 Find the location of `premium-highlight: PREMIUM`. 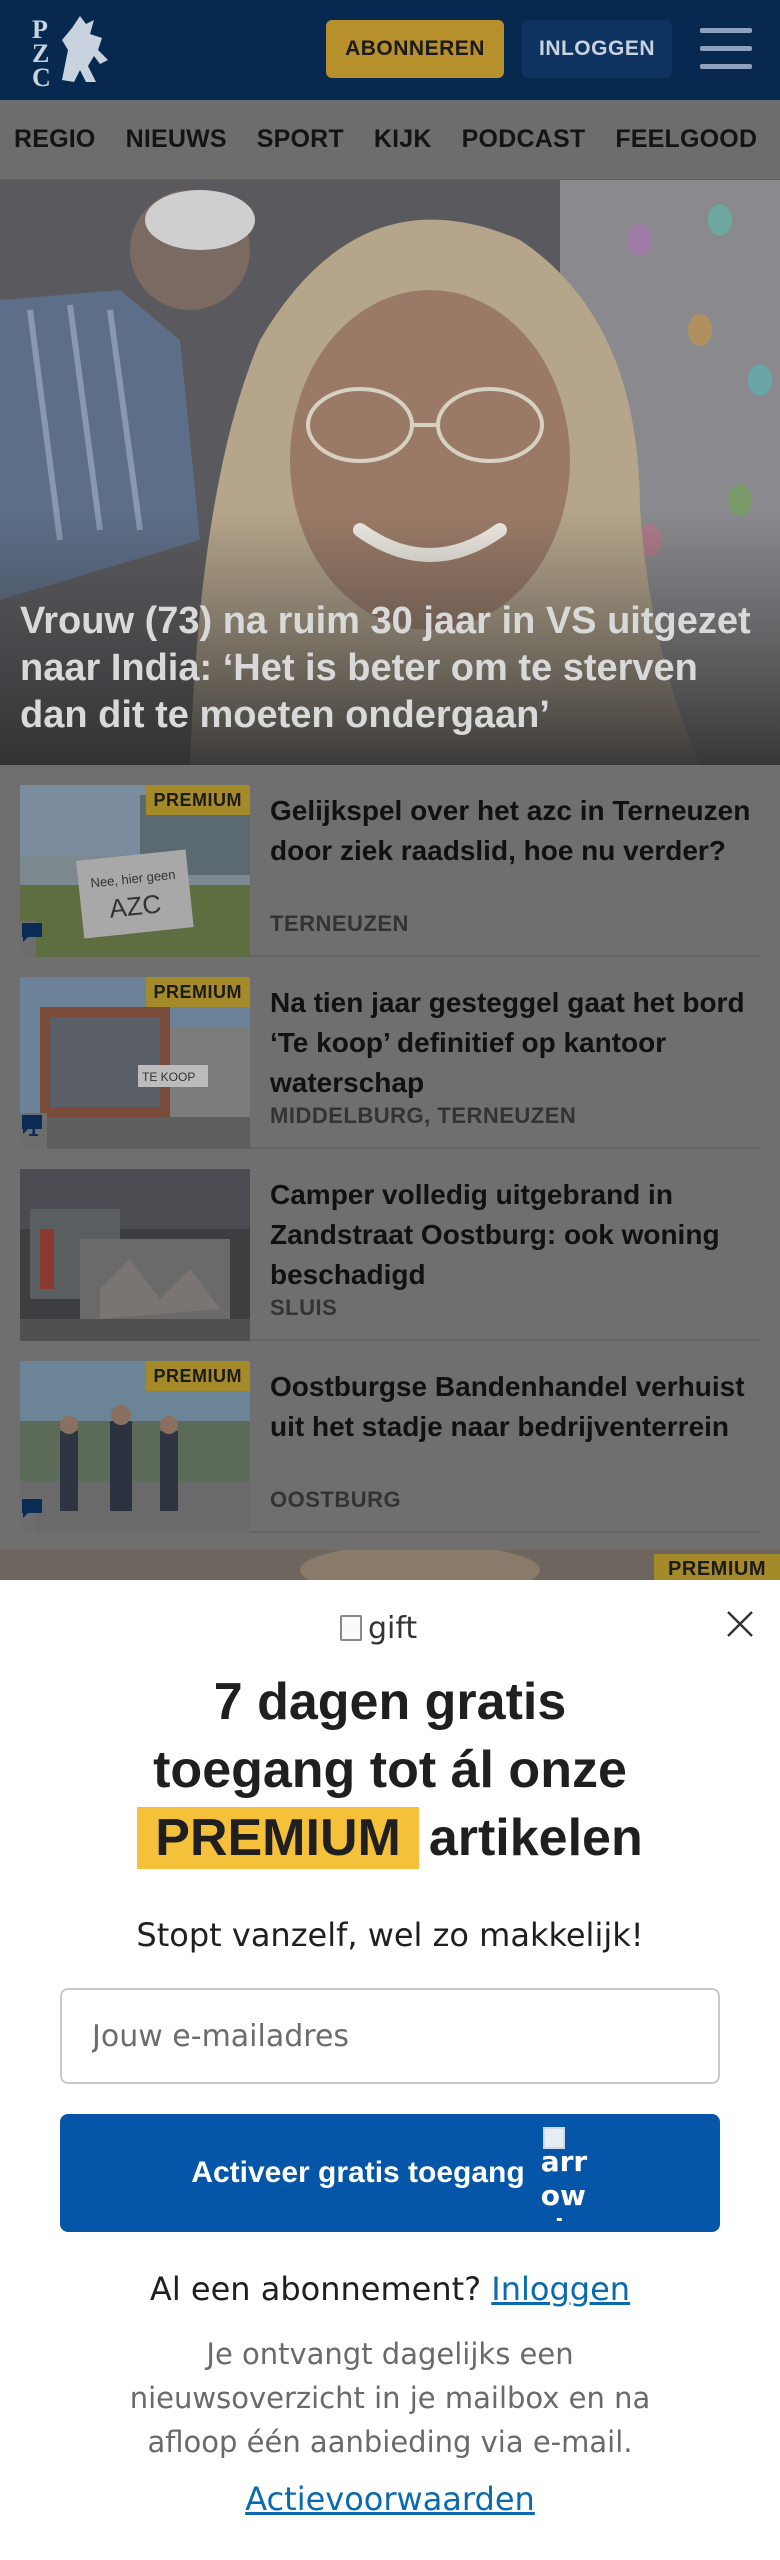

premium-highlight: PREMIUM is located at coordinates (278, 1838).